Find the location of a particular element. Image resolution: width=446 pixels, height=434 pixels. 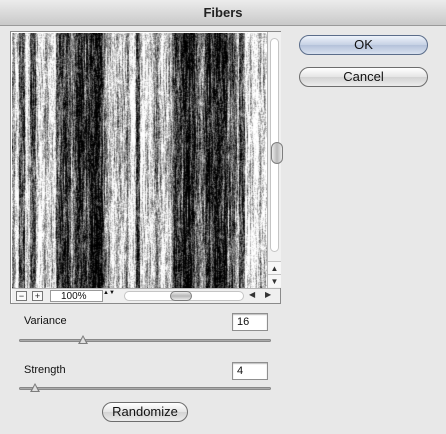

zoom-out-minus-icon: − is located at coordinates (21, 296).